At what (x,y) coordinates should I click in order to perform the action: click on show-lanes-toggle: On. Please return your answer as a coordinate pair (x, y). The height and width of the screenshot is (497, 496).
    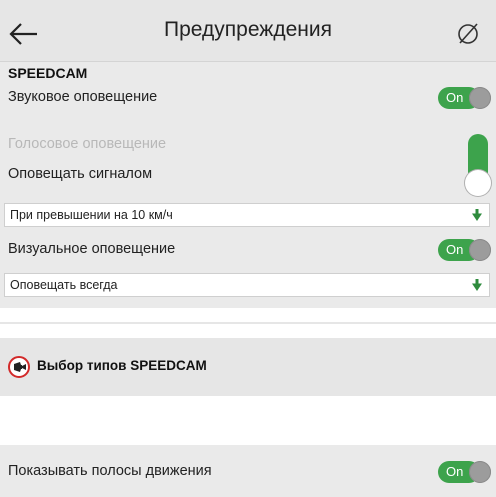
    Looking at the image, I should click on (465, 472).